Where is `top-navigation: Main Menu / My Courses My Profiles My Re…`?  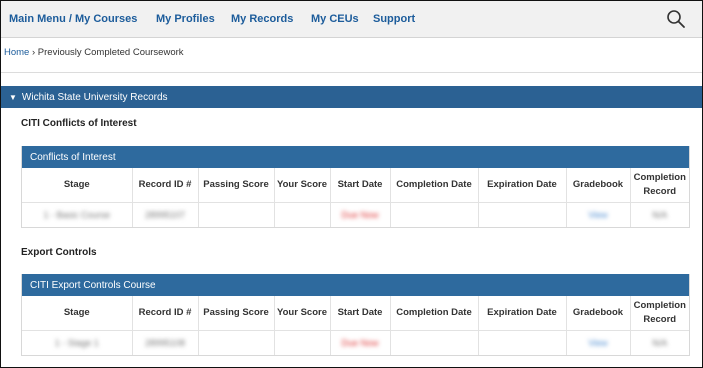
top-navigation: Main Menu / My Courses My Profiles My Re… is located at coordinates (351, 19).